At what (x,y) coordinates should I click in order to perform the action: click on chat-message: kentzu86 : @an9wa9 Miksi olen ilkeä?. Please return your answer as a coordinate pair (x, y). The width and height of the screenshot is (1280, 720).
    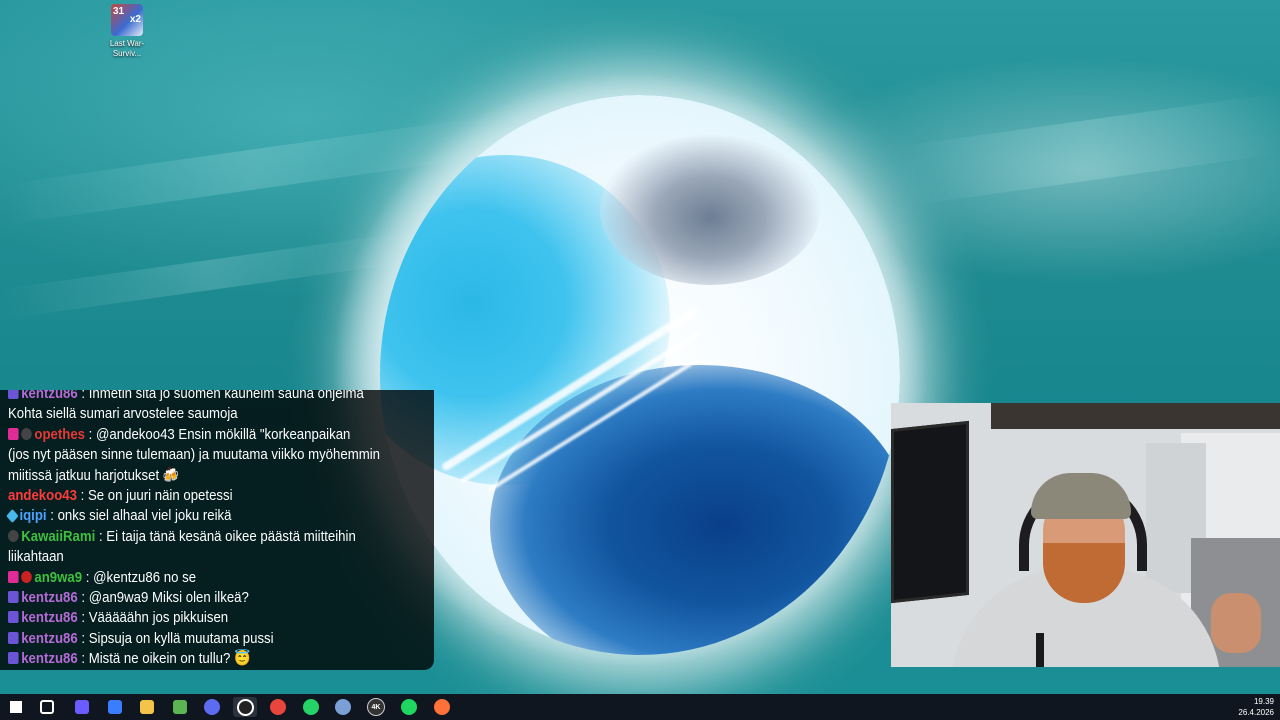
    Looking at the image, I should click on (219, 598).